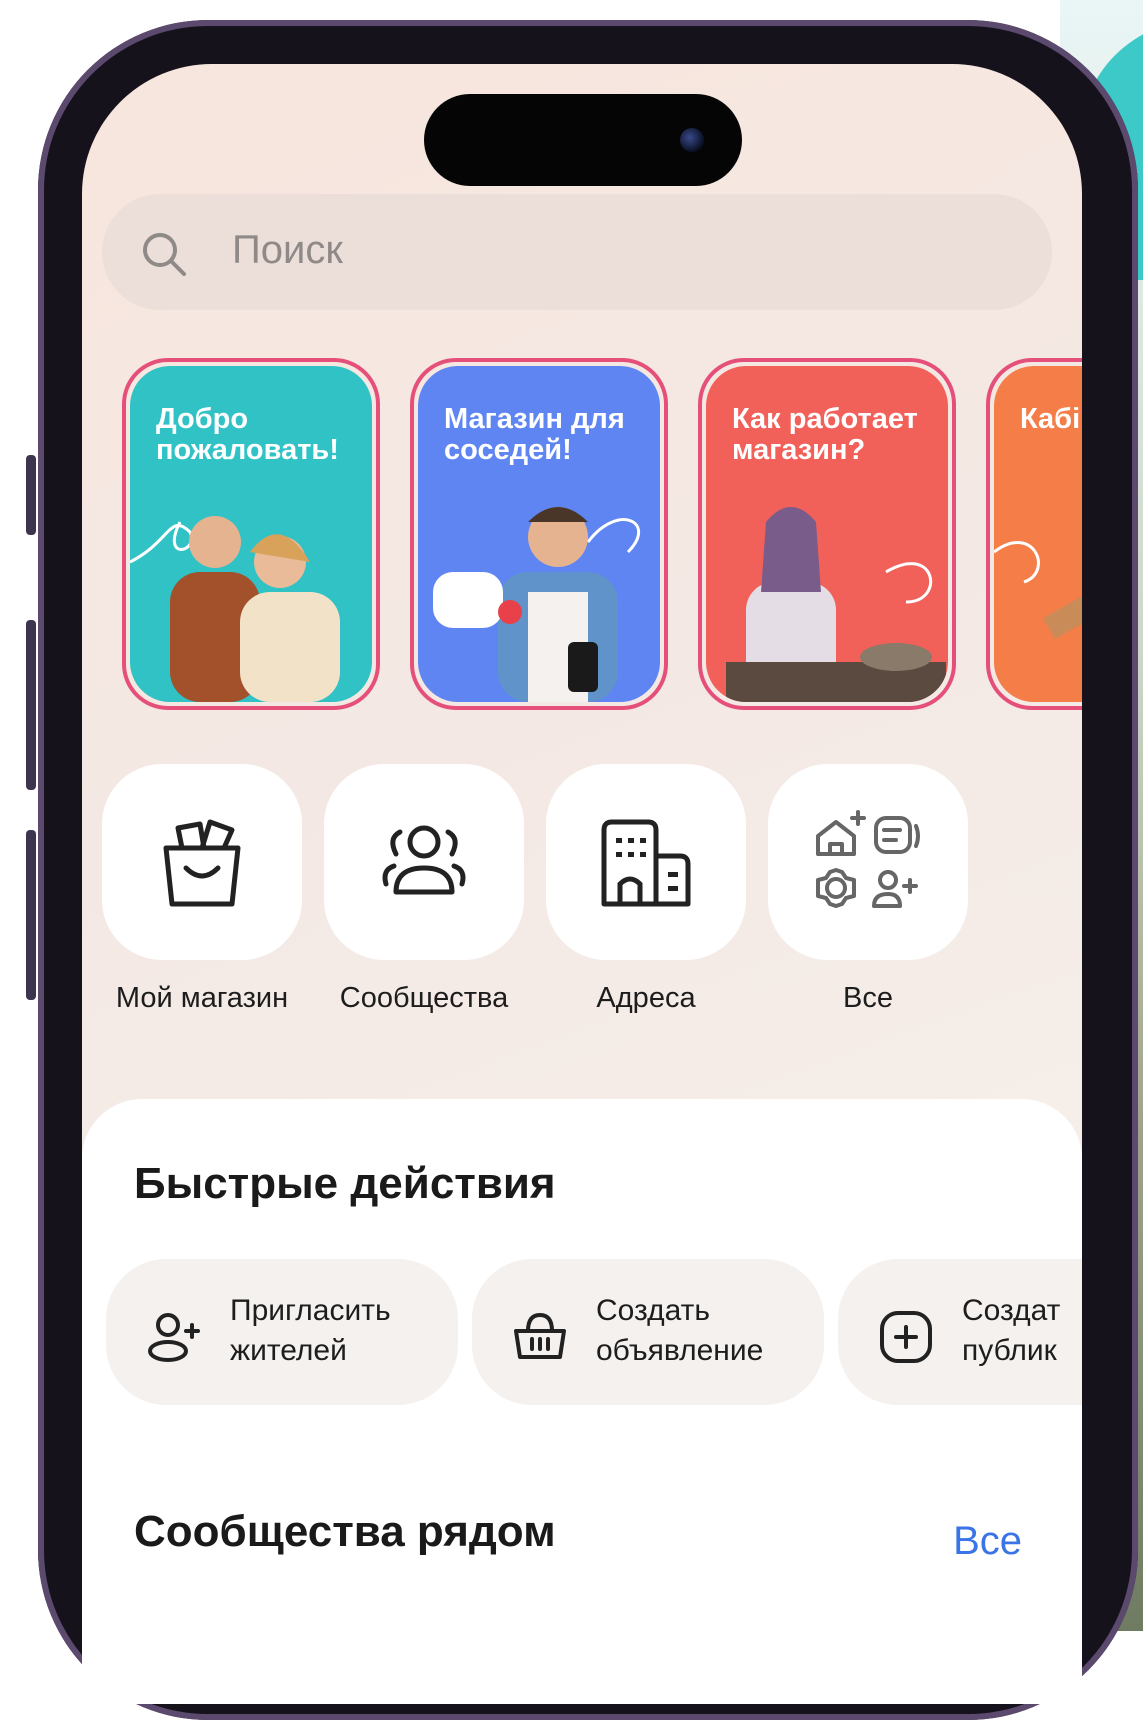 This screenshot has height=1720, width=1143. I want to click on tile-communities, so click(424, 862).